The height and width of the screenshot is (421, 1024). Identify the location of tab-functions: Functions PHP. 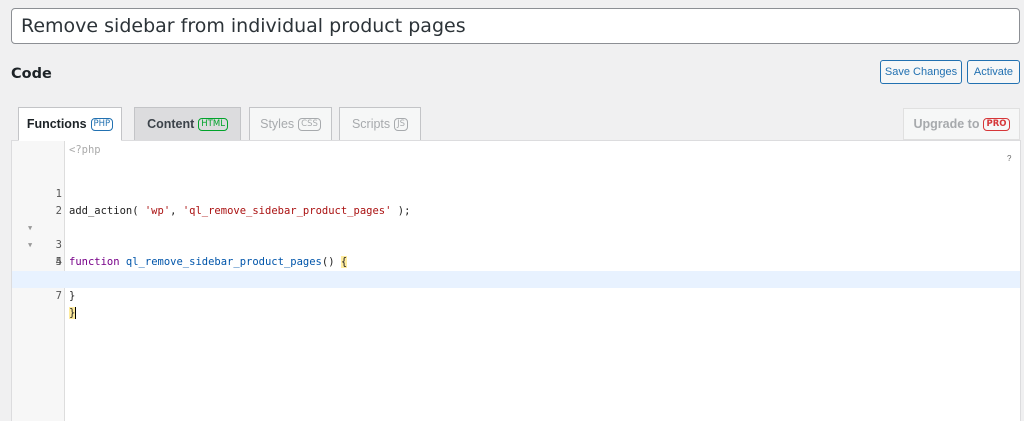
(70, 124).